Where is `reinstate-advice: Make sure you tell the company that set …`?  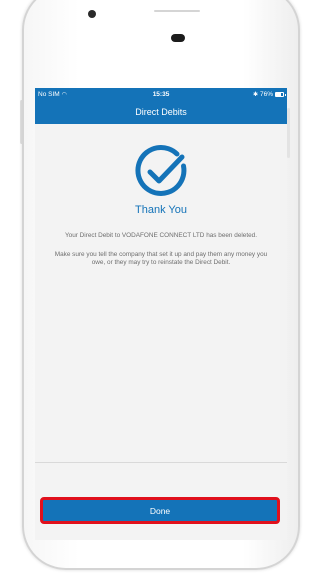
reinstate-advice: Make sure you tell the company that set … is located at coordinates (161, 258).